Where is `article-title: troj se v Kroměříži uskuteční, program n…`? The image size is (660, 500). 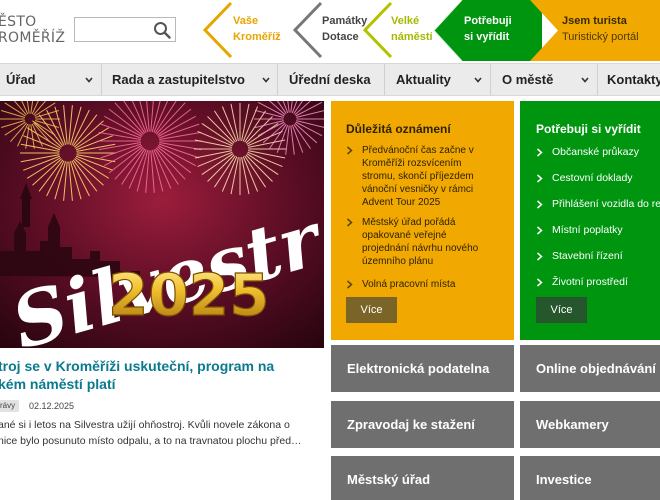 article-title: troj se v Kroměříži uskuteční, program n… is located at coordinates (160, 375).